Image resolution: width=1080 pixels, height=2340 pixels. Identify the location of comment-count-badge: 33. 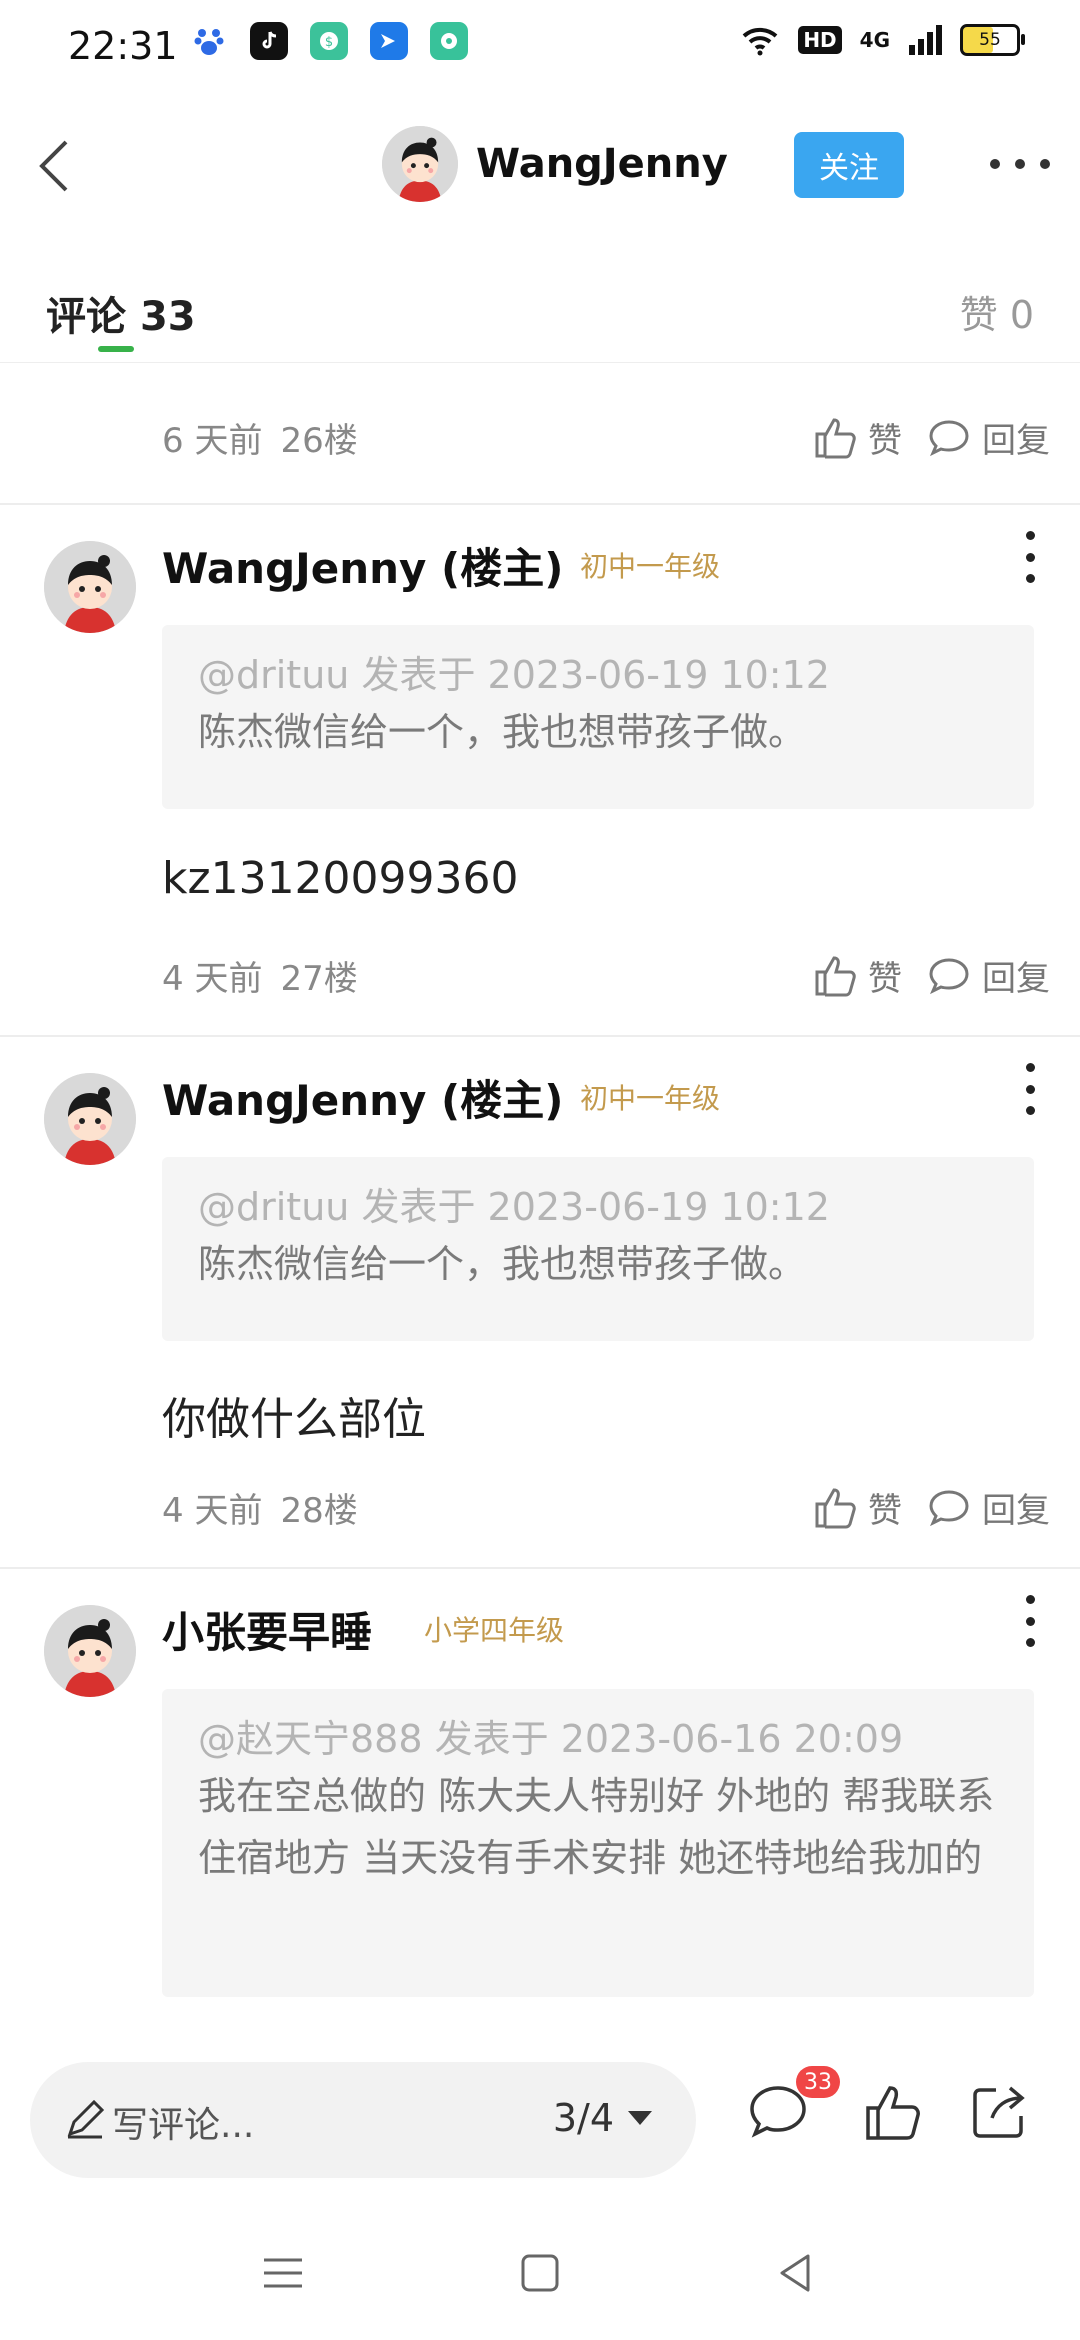
(818, 2082).